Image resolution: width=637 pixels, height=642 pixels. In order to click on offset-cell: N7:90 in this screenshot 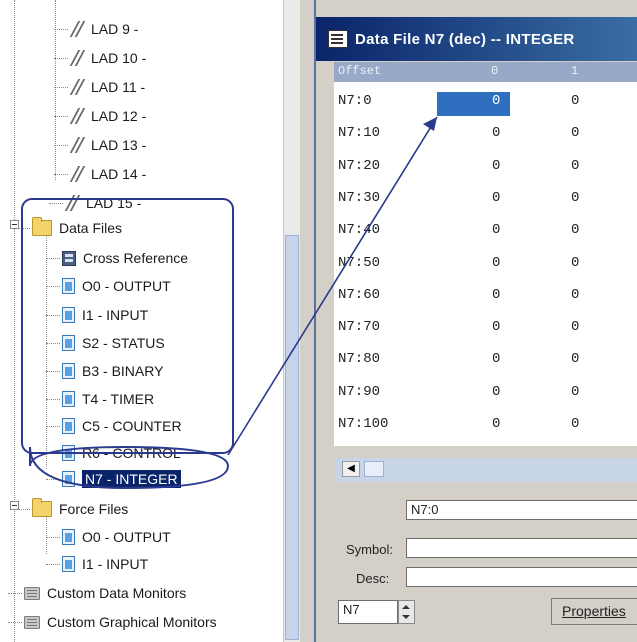, I will do `click(359, 392)`.